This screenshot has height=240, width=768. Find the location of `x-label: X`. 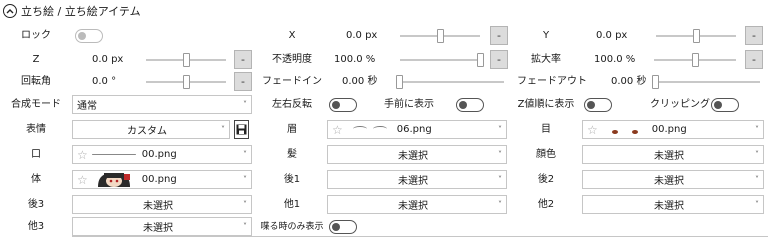

x-label: X is located at coordinates (292, 35).